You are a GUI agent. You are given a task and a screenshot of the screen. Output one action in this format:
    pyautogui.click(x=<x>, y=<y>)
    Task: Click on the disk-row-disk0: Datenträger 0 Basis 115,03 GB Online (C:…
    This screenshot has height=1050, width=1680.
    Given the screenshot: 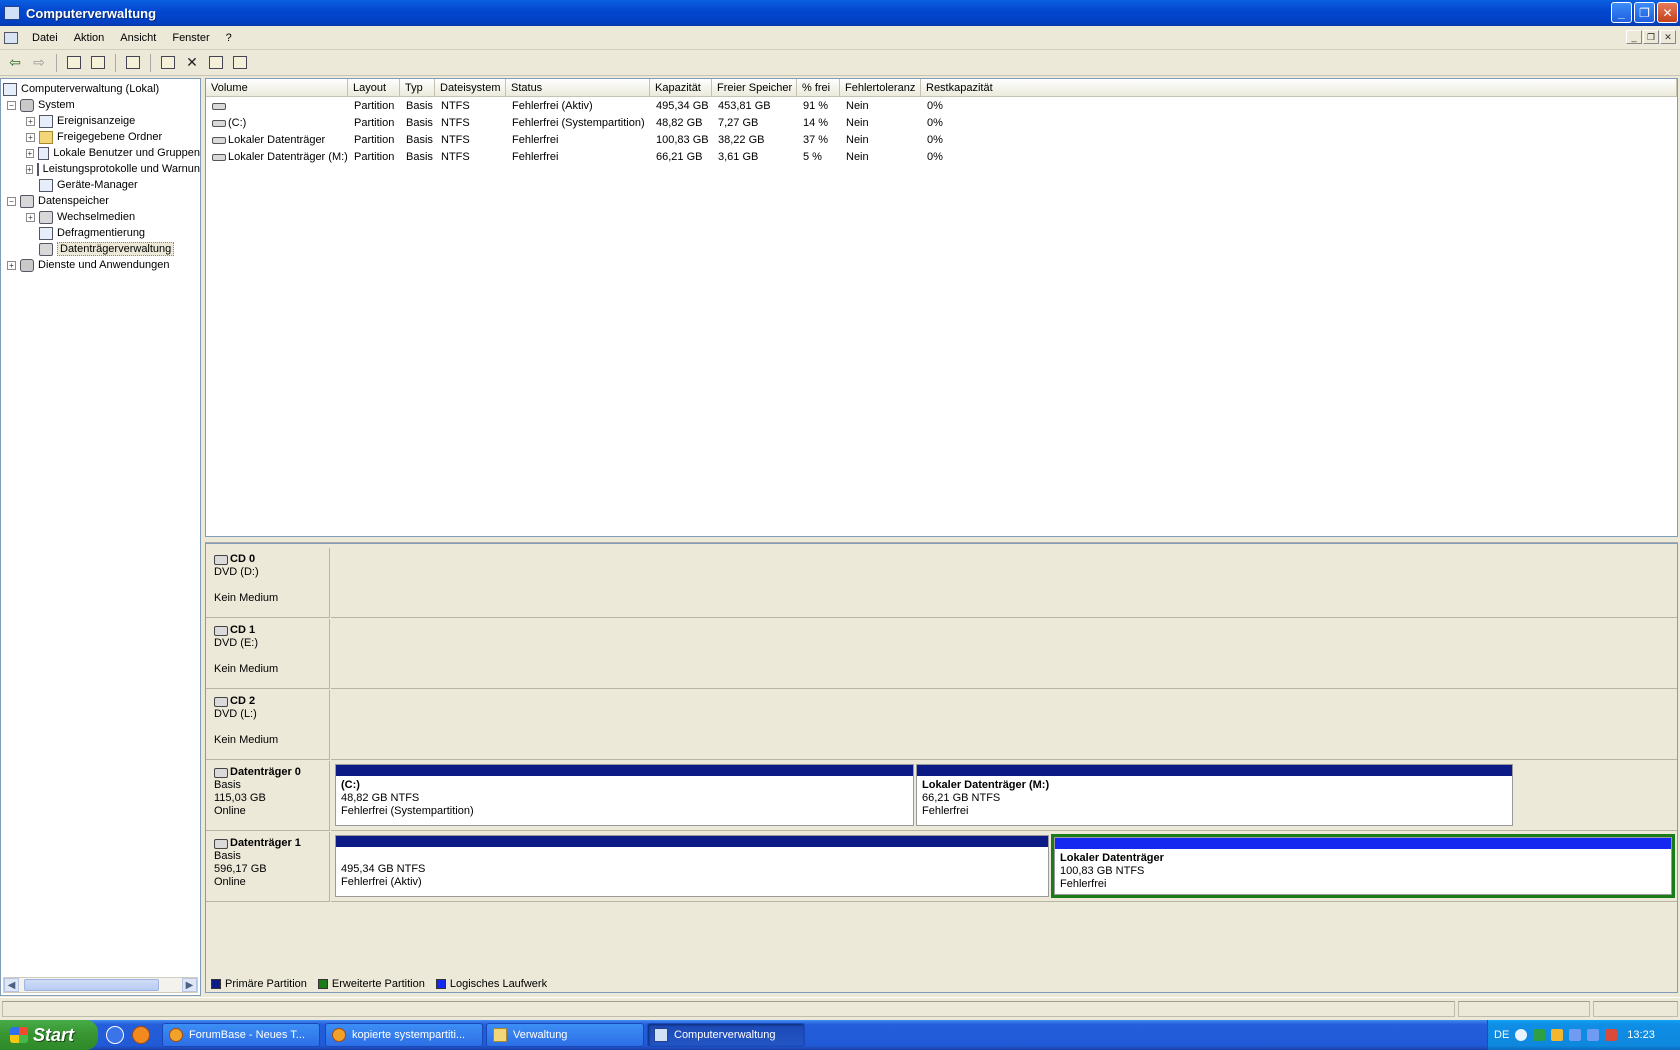 What is the action you would take?
    pyautogui.click(x=941, y=796)
    